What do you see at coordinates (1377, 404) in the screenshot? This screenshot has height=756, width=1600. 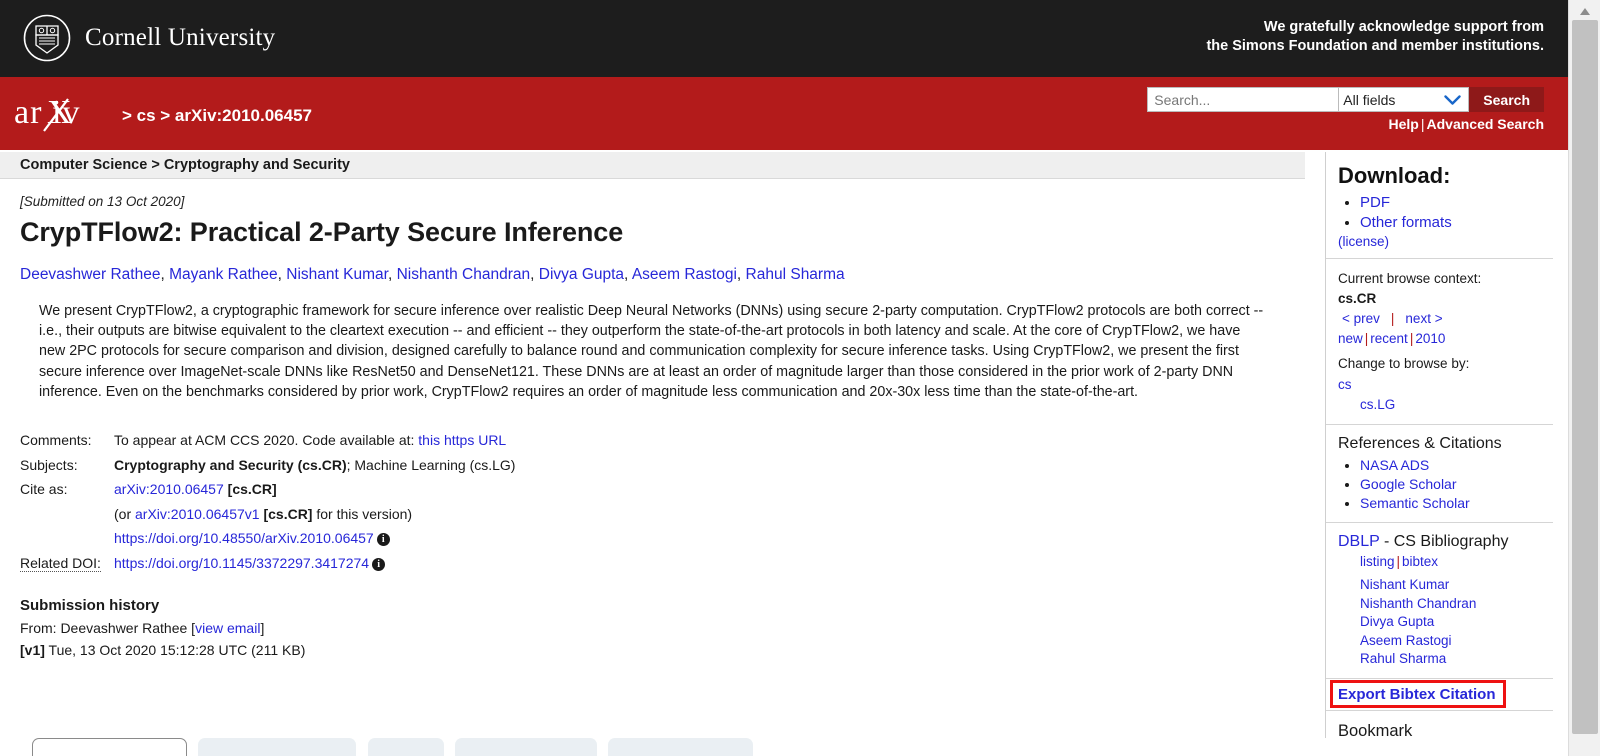 I see `browse-cslg-link: cs.LG` at bounding box center [1377, 404].